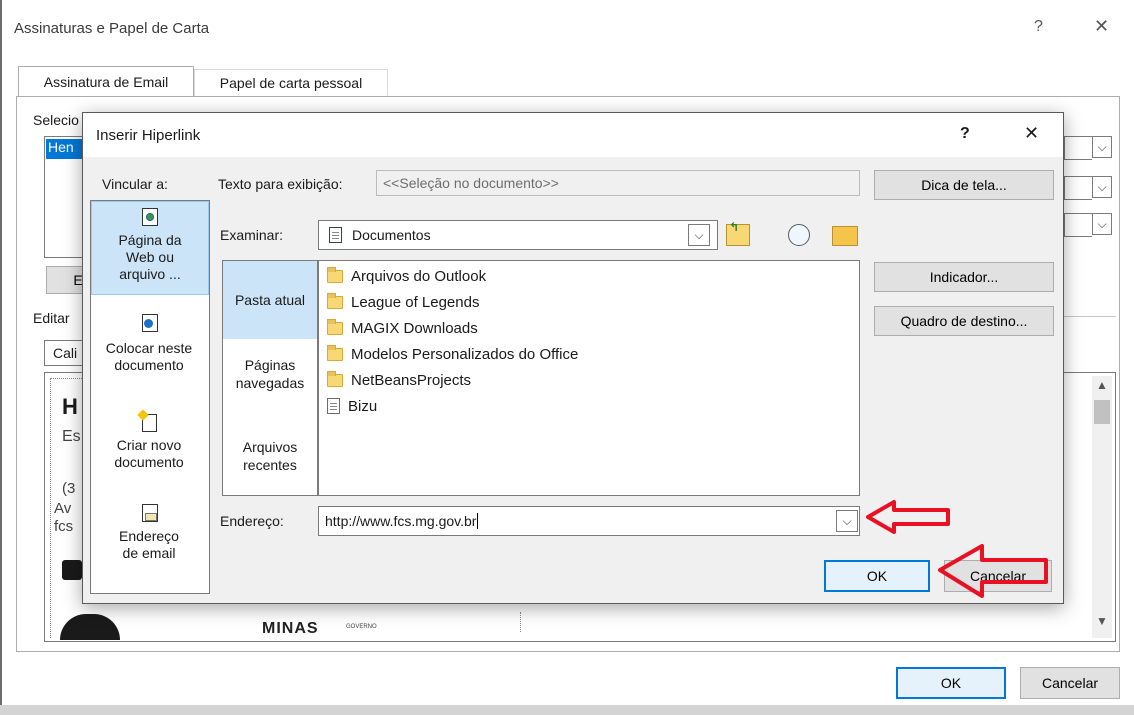  I want to click on email-address-icon, so click(150, 513).